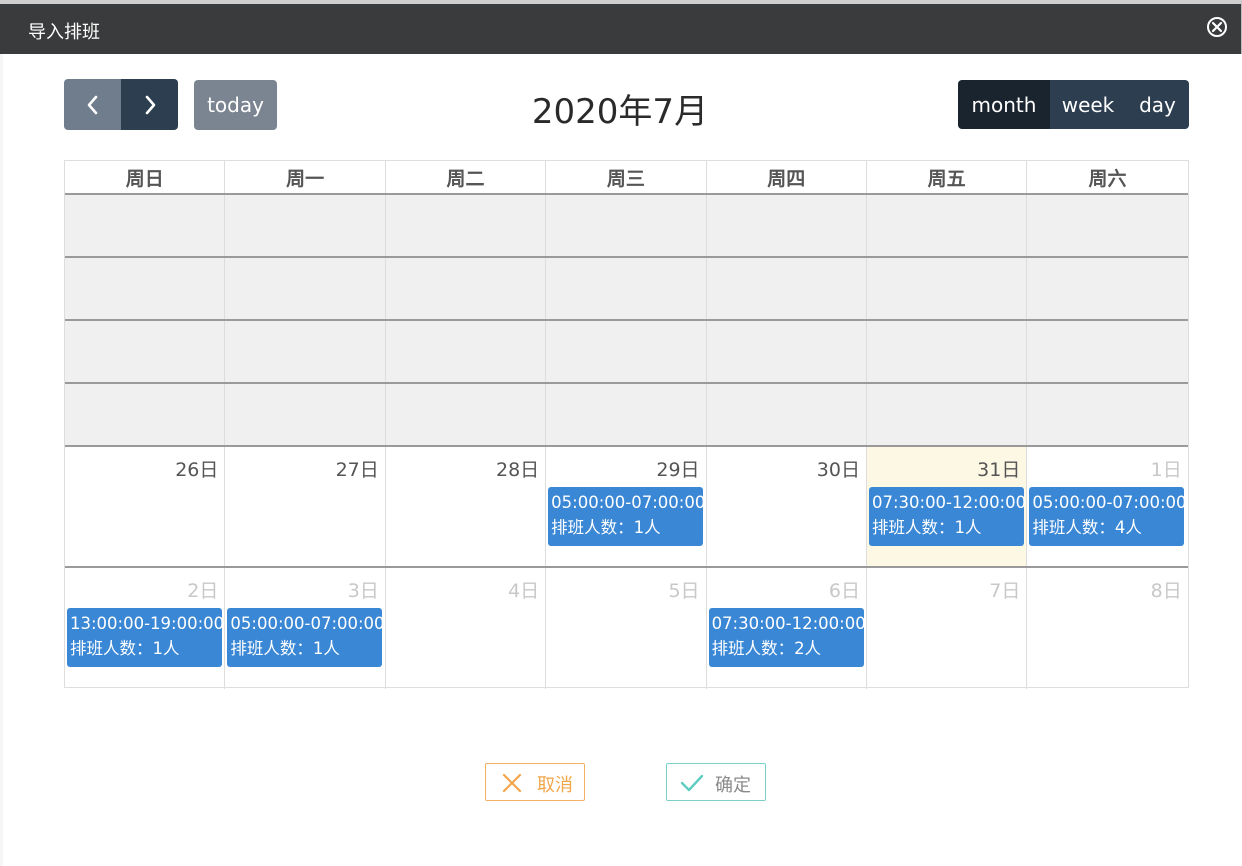  What do you see at coordinates (1157, 104) in the screenshot?
I see `view-day-button: day` at bounding box center [1157, 104].